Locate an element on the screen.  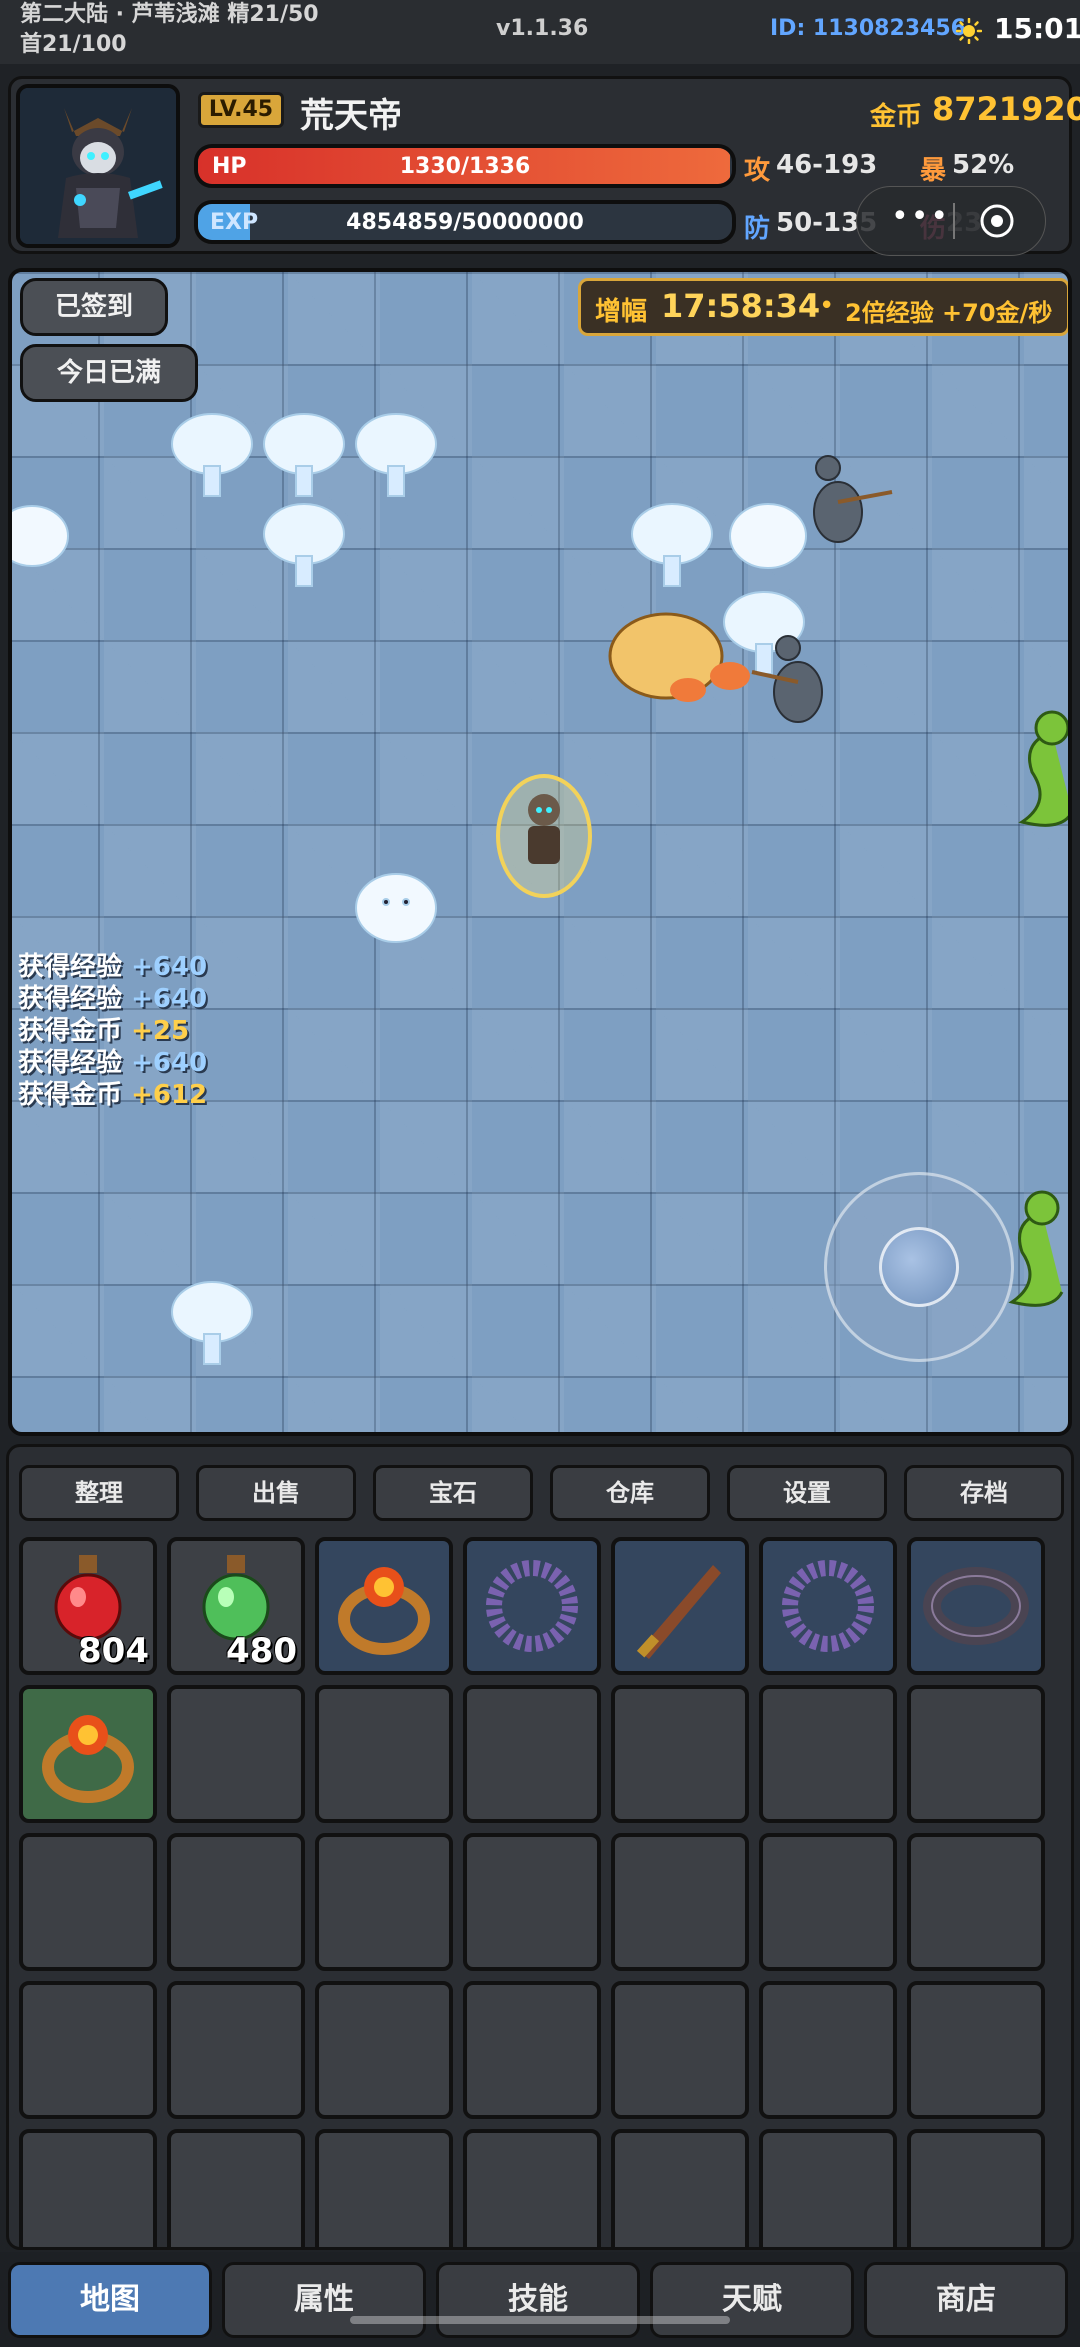
dark-bracelet-icon is located at coordinates (976, 1606).